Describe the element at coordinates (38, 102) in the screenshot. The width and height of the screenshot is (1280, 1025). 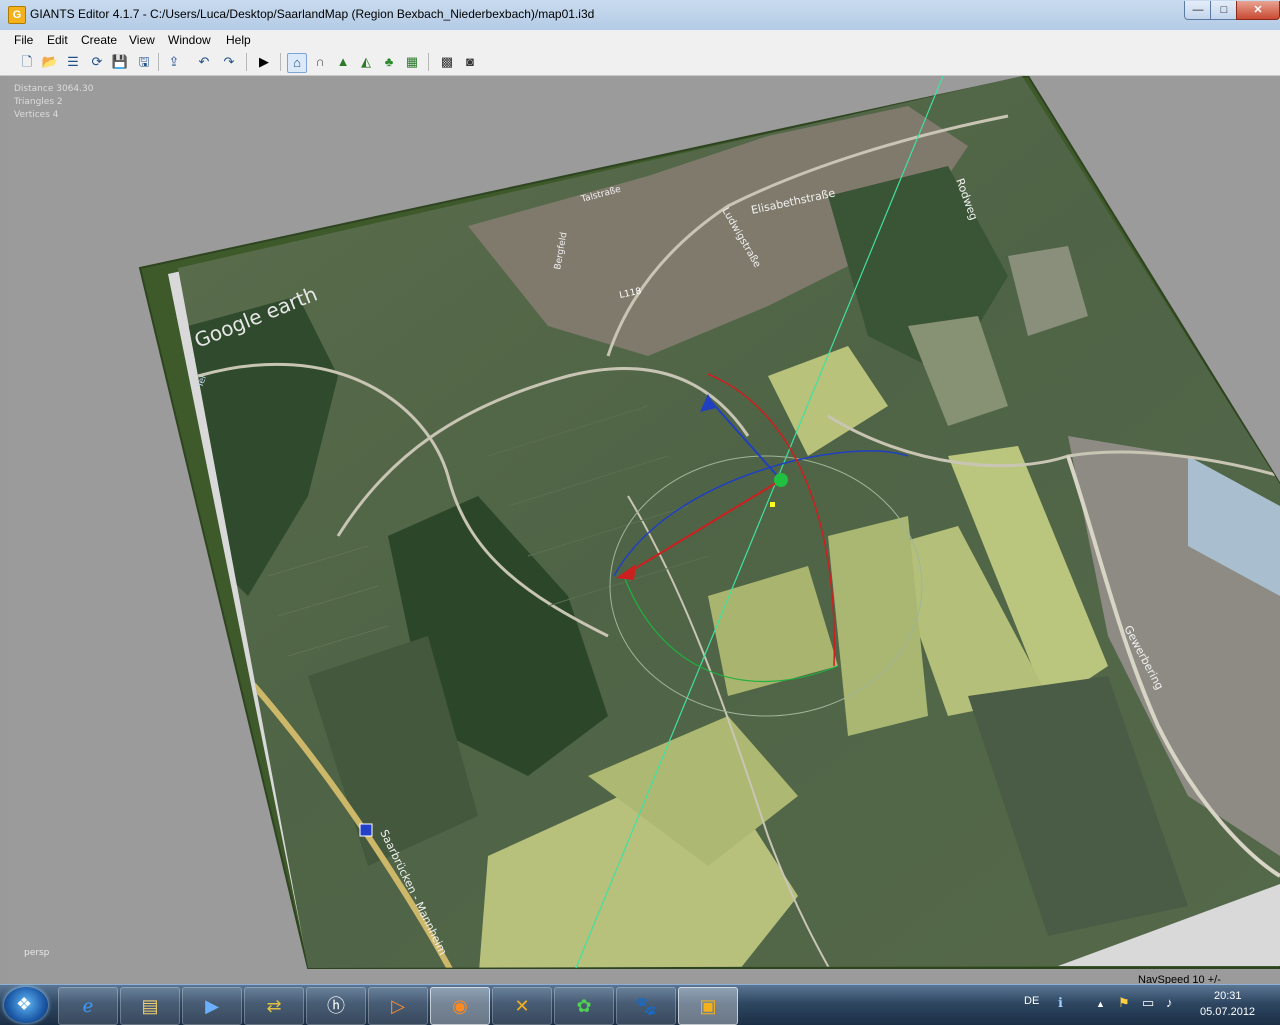
I see `stat-triangles: Triangles 2` at that location.